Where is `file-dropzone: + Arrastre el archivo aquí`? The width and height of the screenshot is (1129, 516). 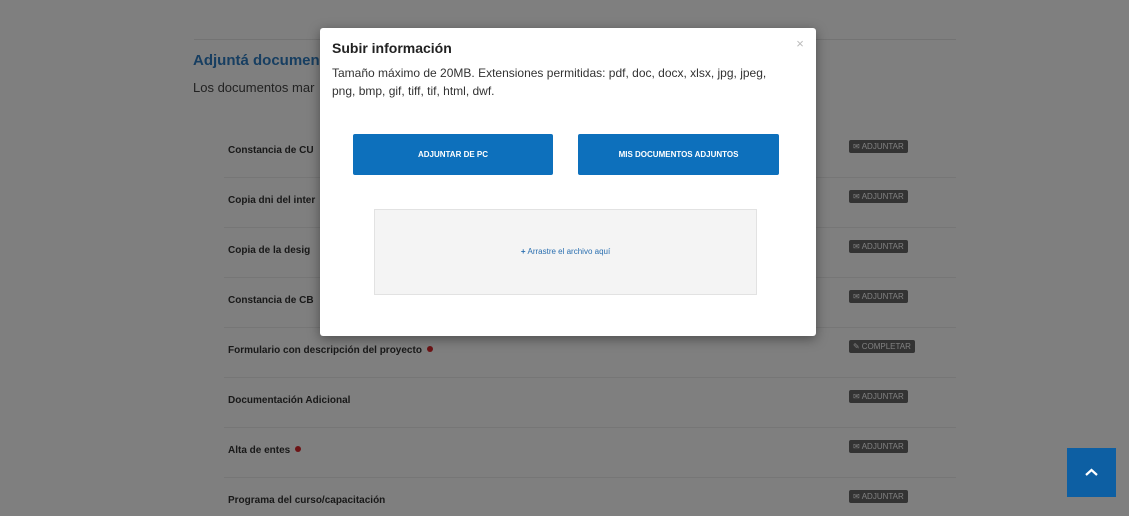 file-dropzone: + Arrastre el archivo aquí is located at coordinates (565, 252).